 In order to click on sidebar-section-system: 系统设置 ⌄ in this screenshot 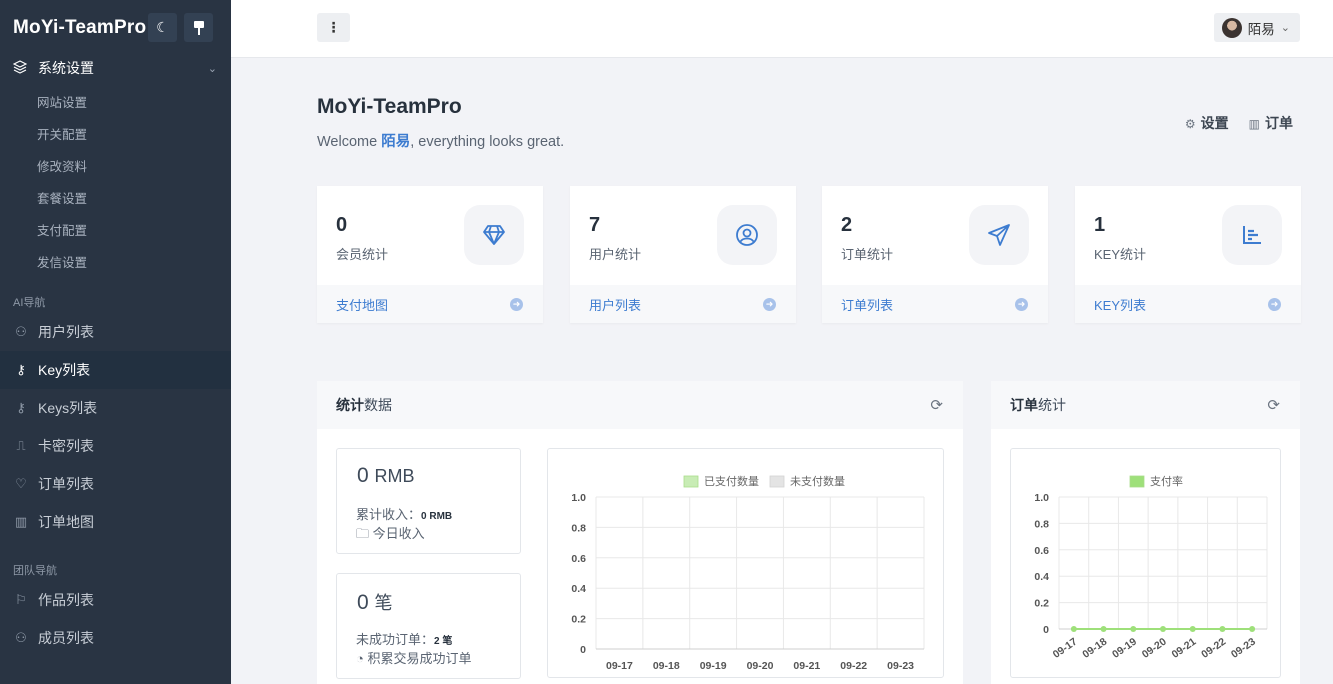, I will do `click(115, 68)`.